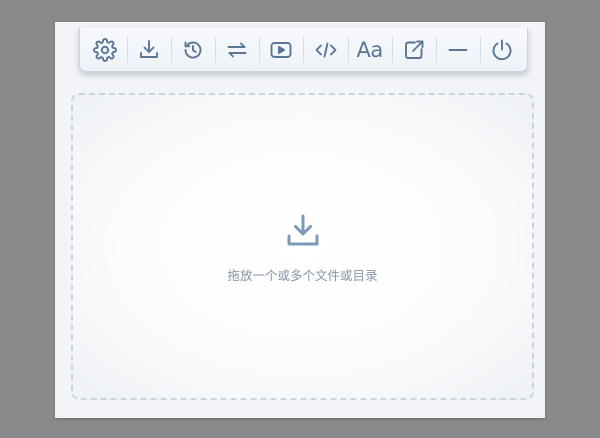  I want to click on swap-button, so click(237, 50).